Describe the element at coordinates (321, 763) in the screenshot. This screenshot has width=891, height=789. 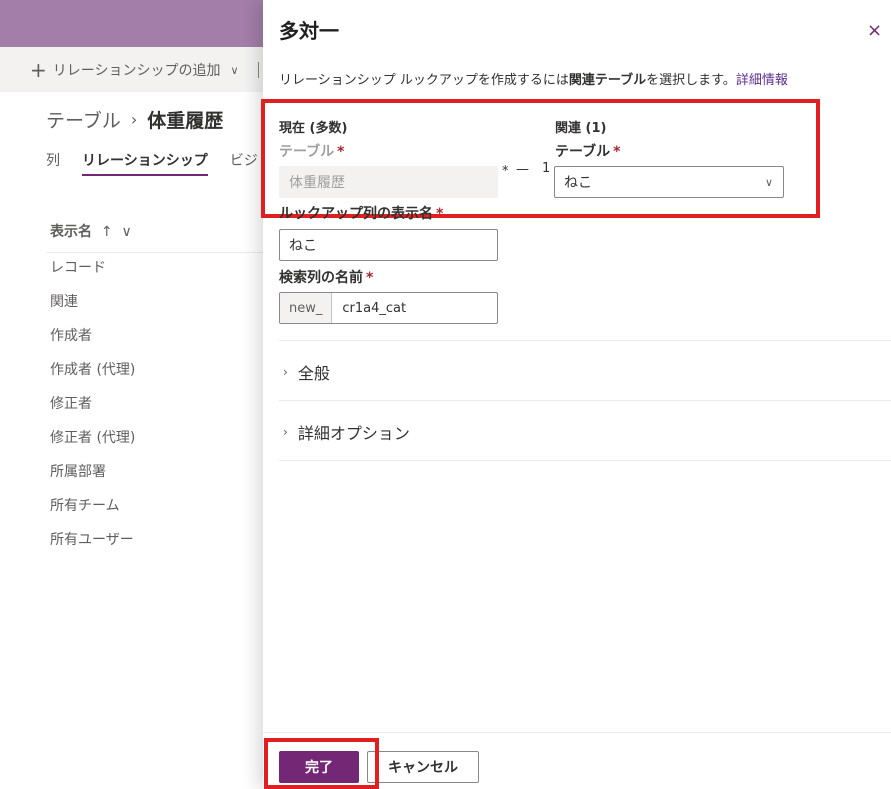
I see `highlight-box-done` at that location.